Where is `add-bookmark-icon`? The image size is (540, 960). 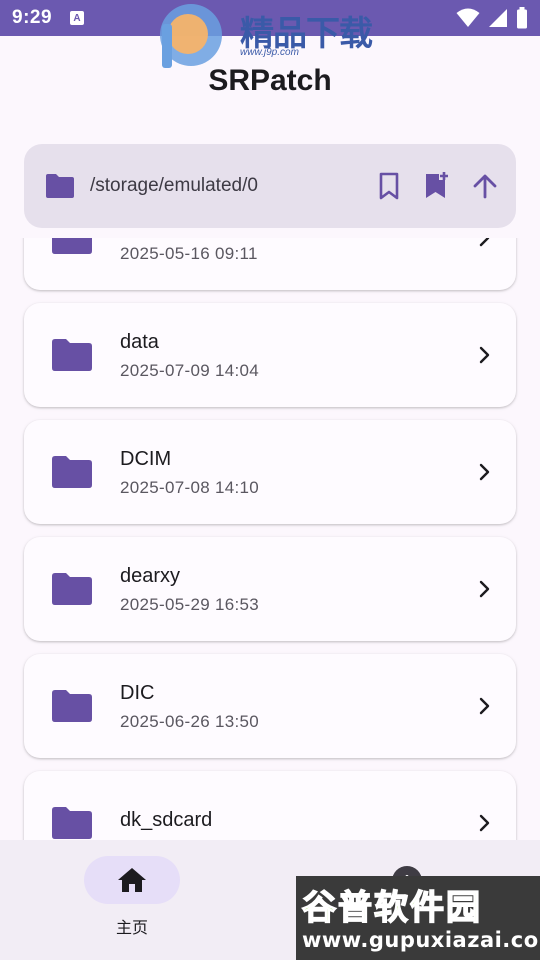 add-bookmark-icon is located at coordinates (437, 185).